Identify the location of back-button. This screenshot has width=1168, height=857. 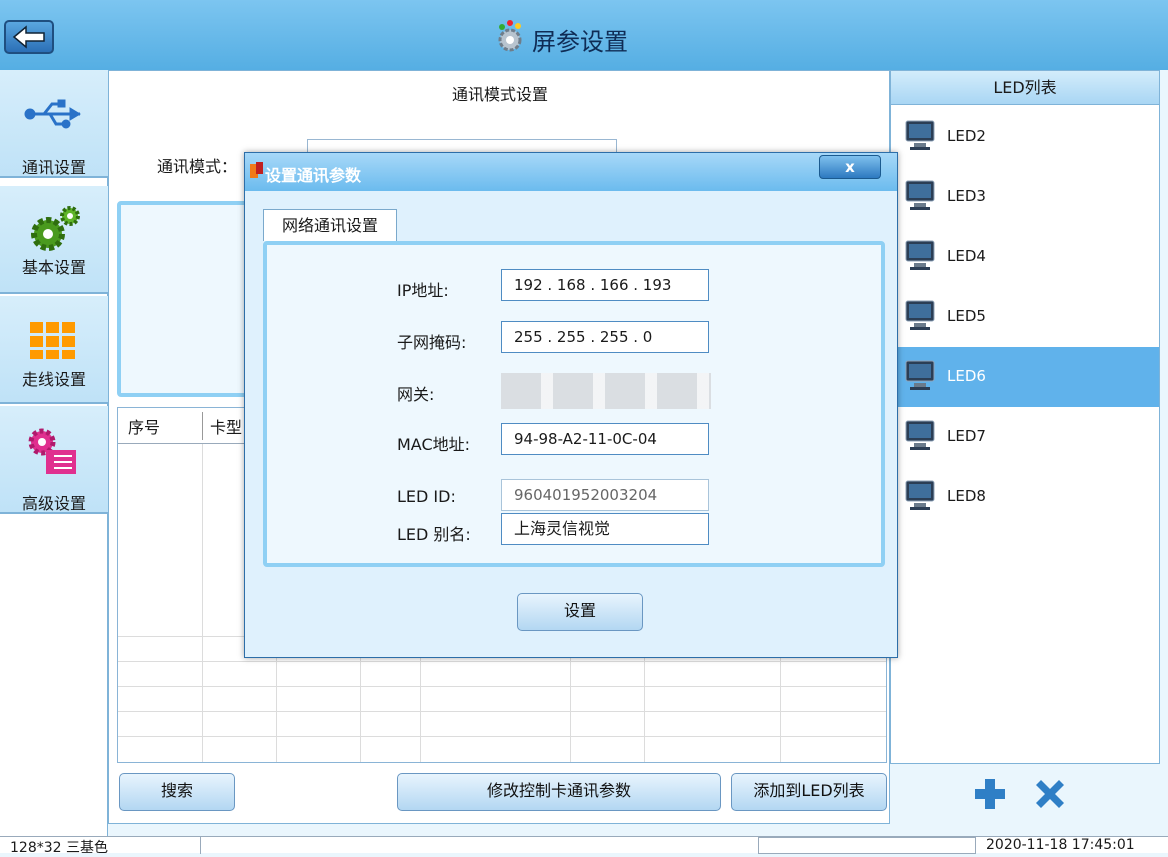
(29, 37).